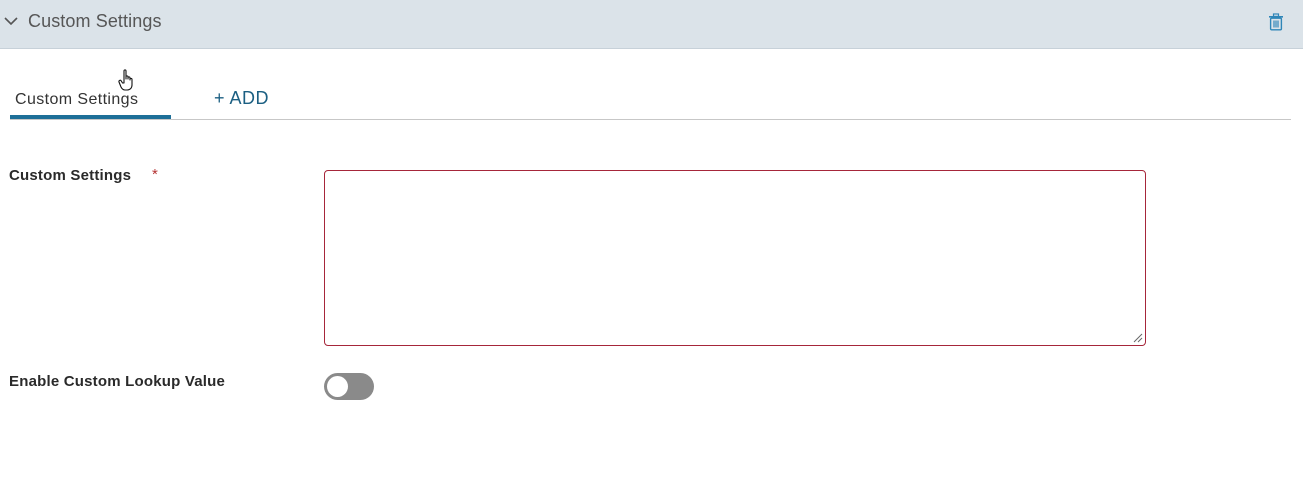 The image size is (1303, 483). Describe the element at coordinates (349, 386) in the screenshot. I see `enable-lookup-toggle` at that location.